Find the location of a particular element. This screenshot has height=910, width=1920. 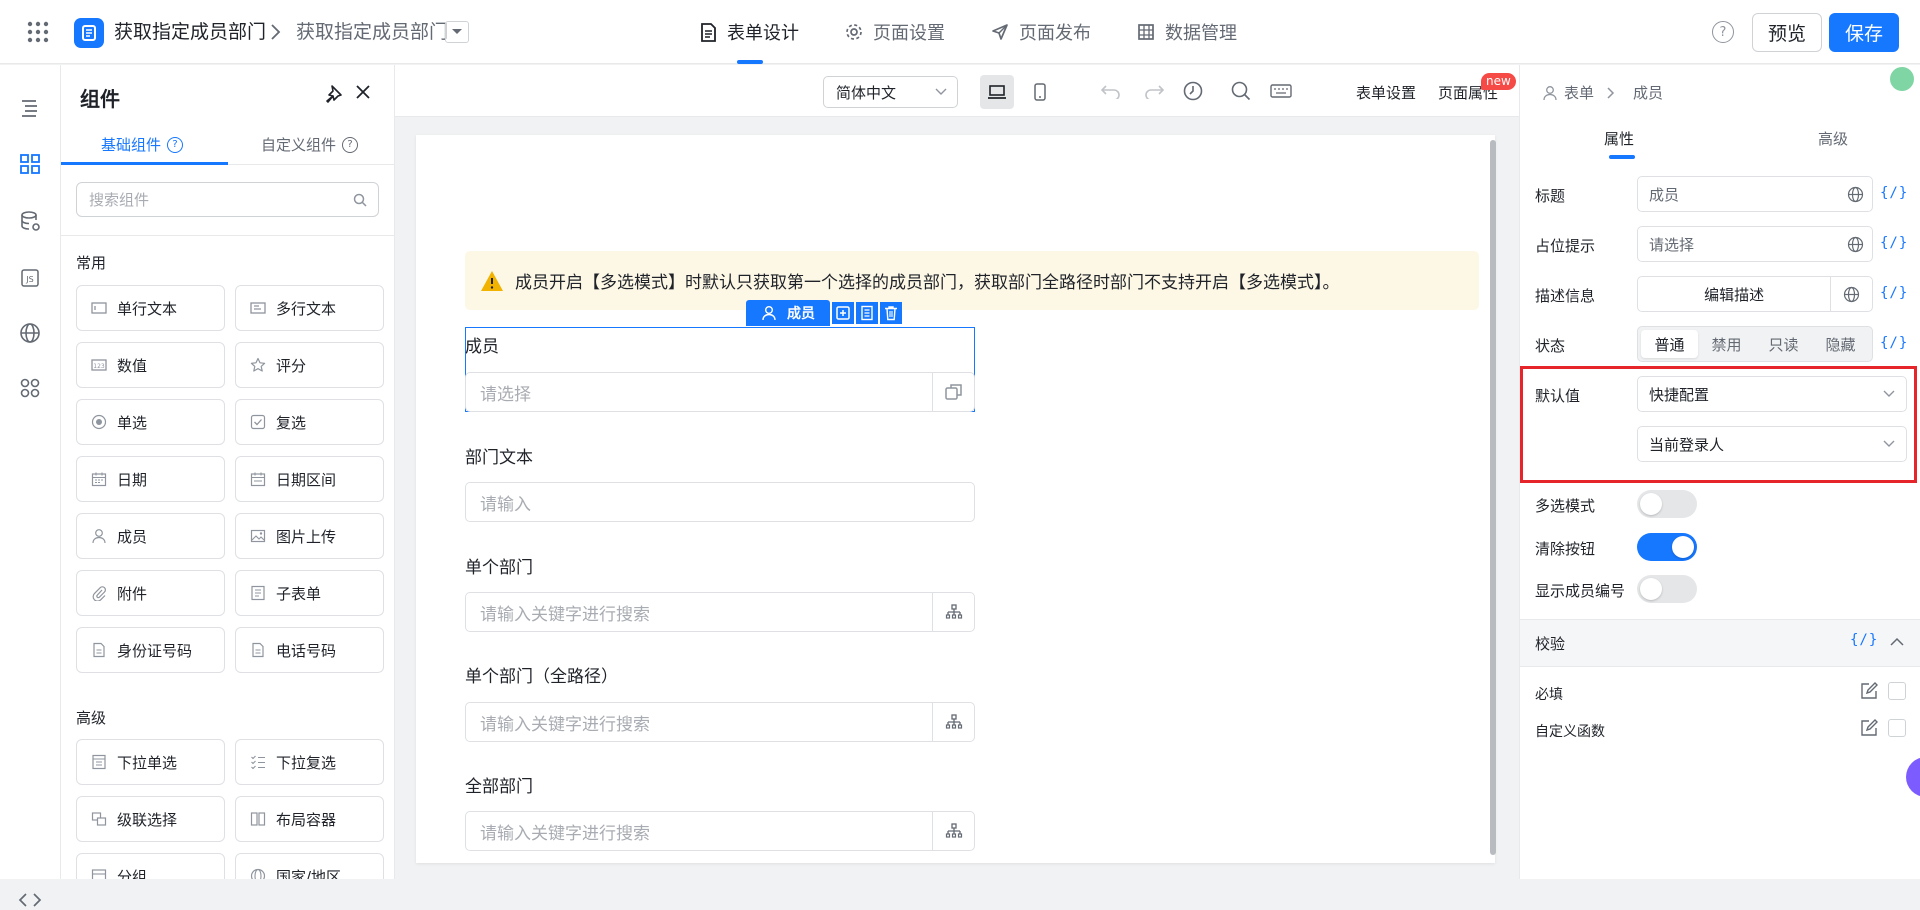

input-placeholder: 请输入关键字进行搜索 is located at coordinates (565, 614).